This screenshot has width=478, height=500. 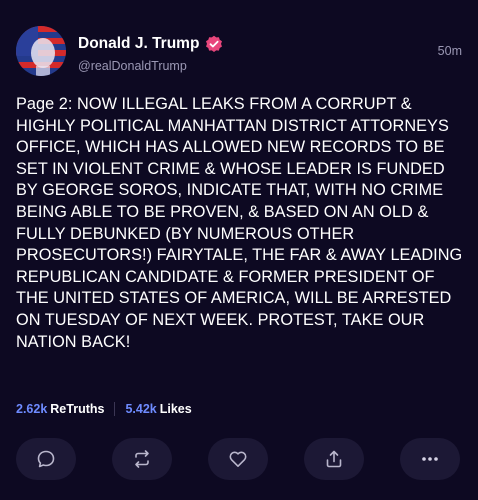 I want to click on post-timestamp: 50m, so click(x=449, y=51).